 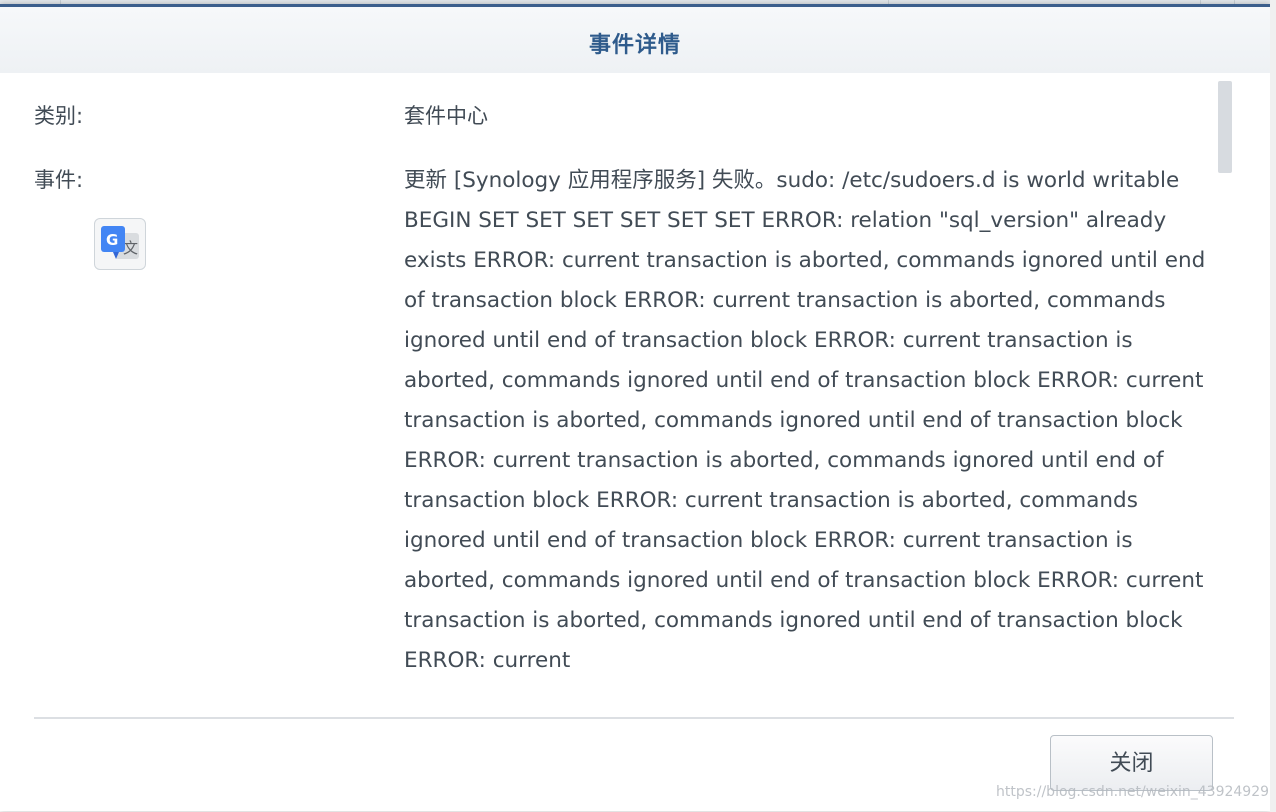 I want to click on dialog-header: 事件详情, so click(x=635, y=40).